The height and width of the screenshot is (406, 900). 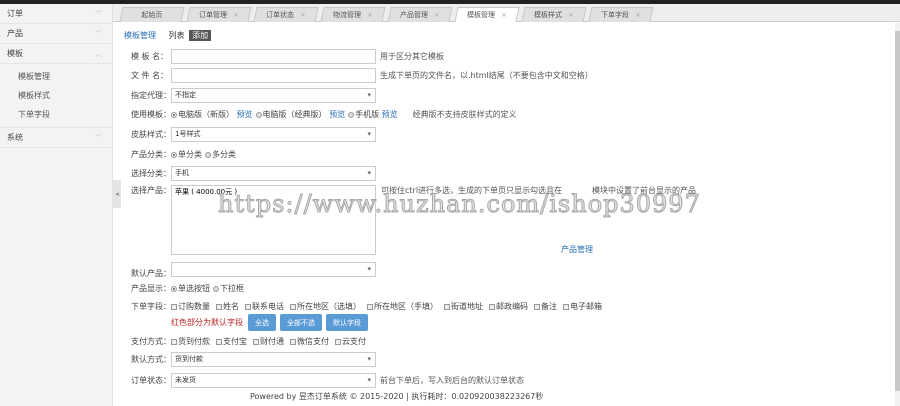 I want to click on product-multiselect: 苹果 ( 4000.00元 ), so click(x=273, y=220).